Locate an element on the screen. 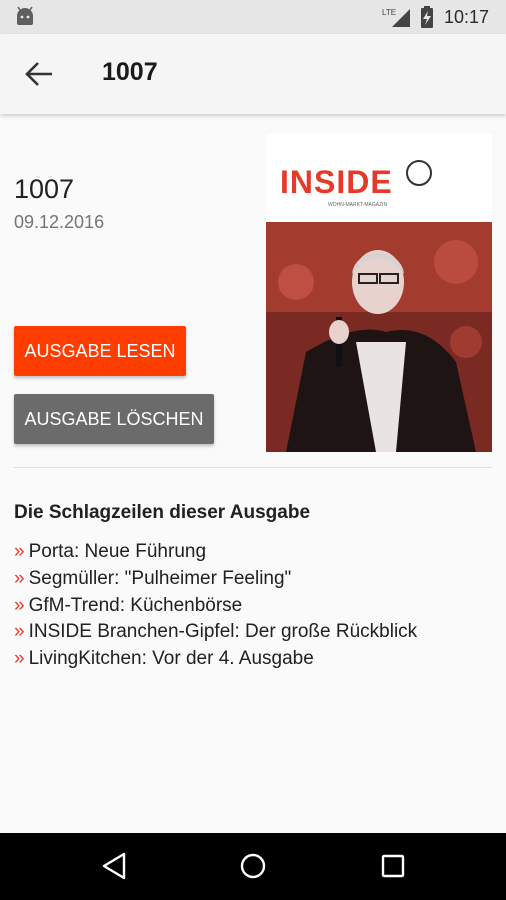  list-item: » Segmüller: "Pulheimer Feeling" is located at coordinates (215, 579).